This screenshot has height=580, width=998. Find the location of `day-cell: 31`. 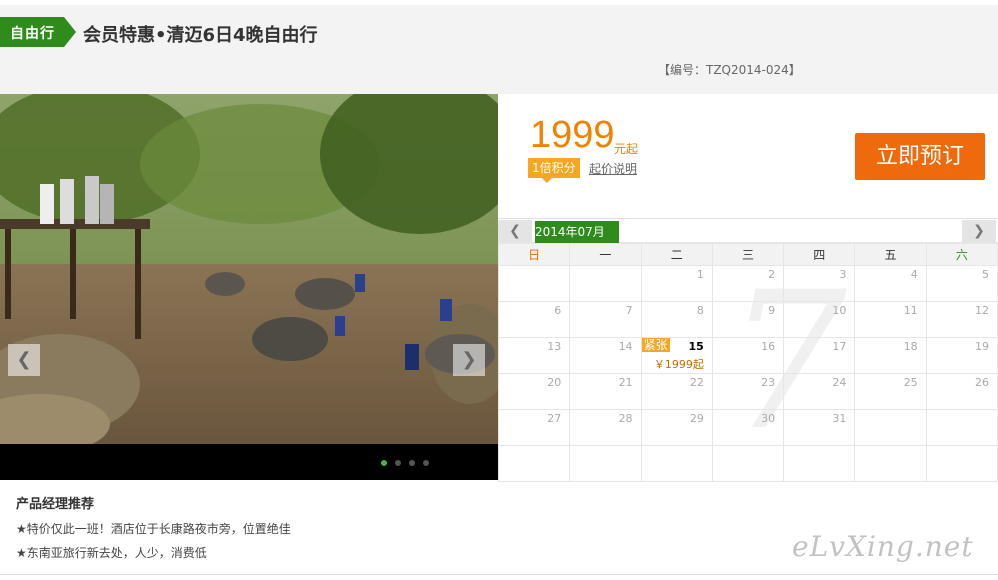

day-cell: 31 is located at coordinates (819, 427).